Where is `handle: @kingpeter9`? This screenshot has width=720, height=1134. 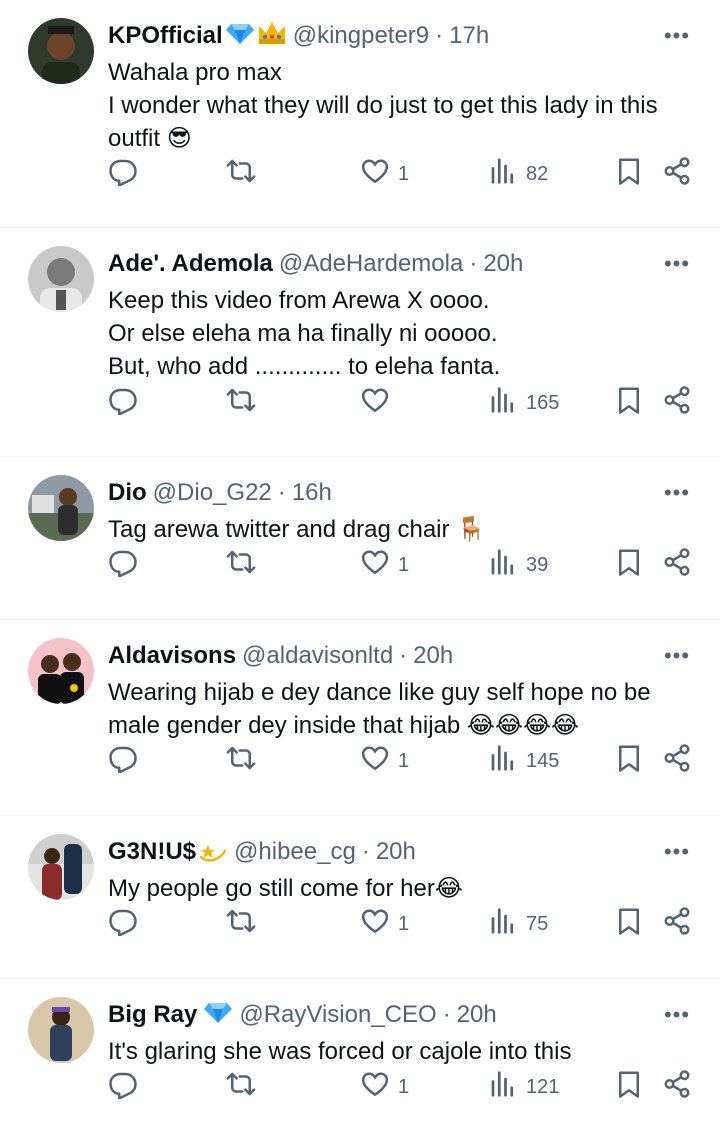
handle: @kingpeter9 is located at coordinates (361, 36).